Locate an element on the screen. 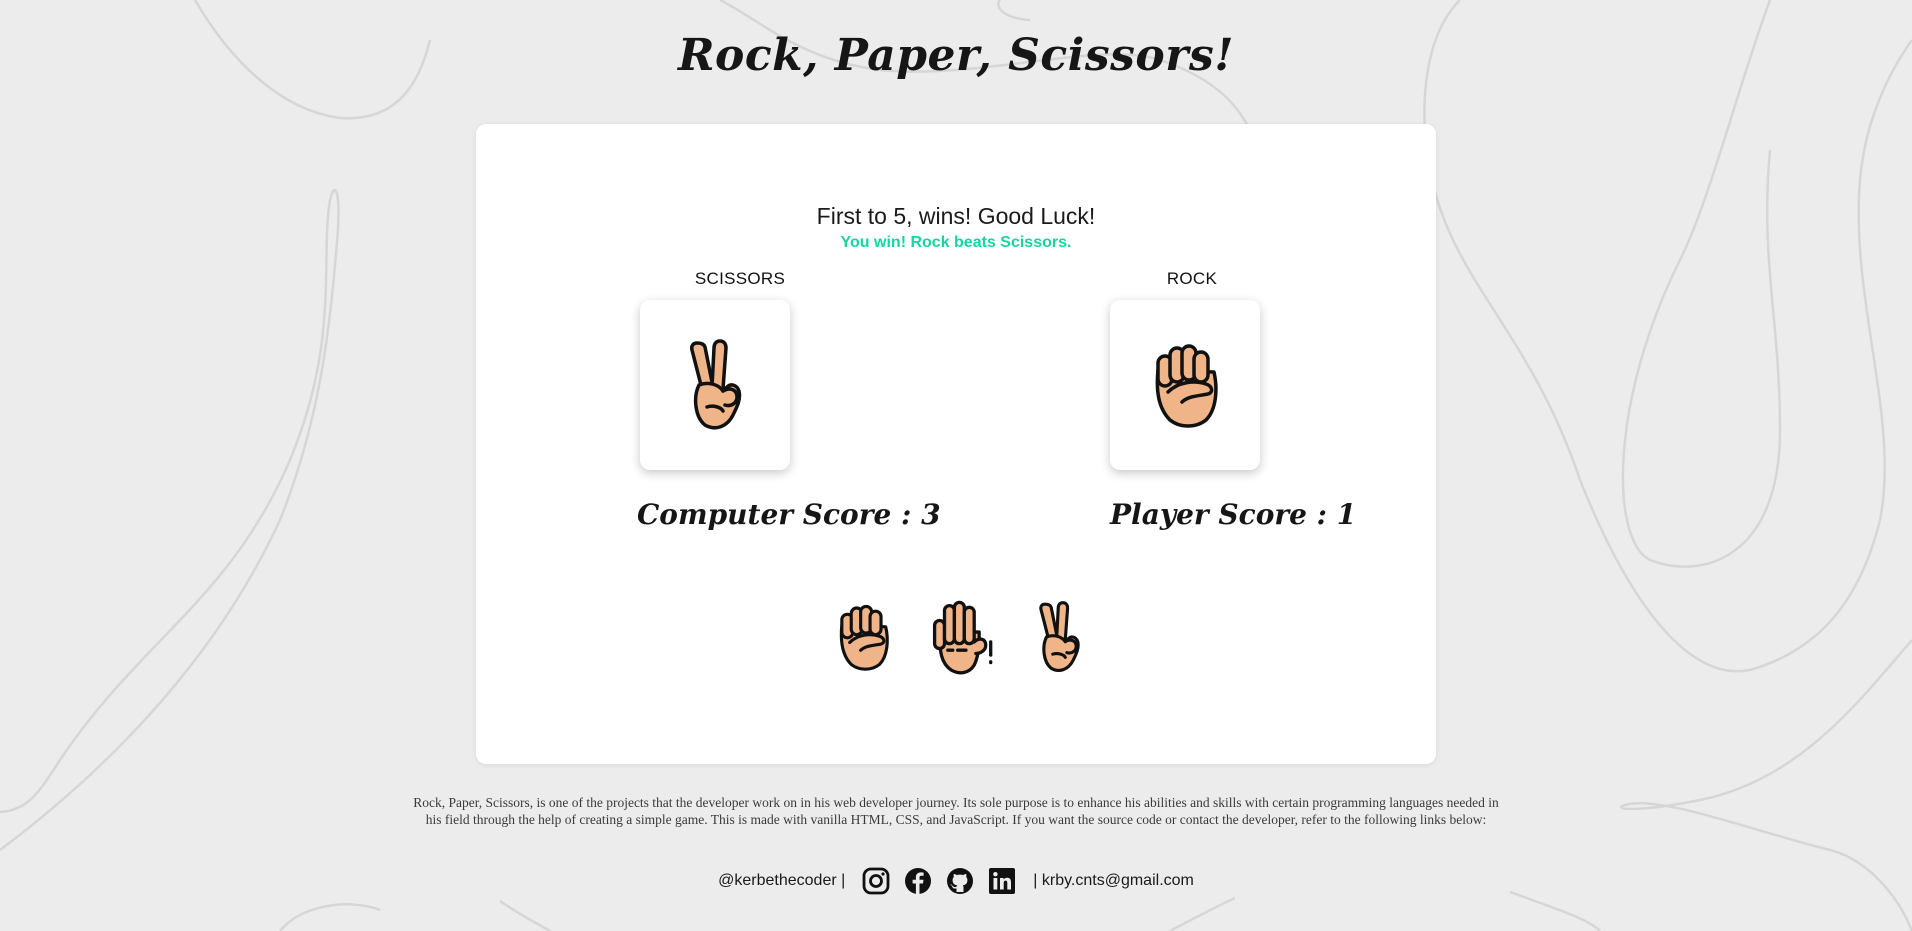 The height and width of the screenshot is (931, 1912). paper-hand-icon is located at coordinates (962, 637).